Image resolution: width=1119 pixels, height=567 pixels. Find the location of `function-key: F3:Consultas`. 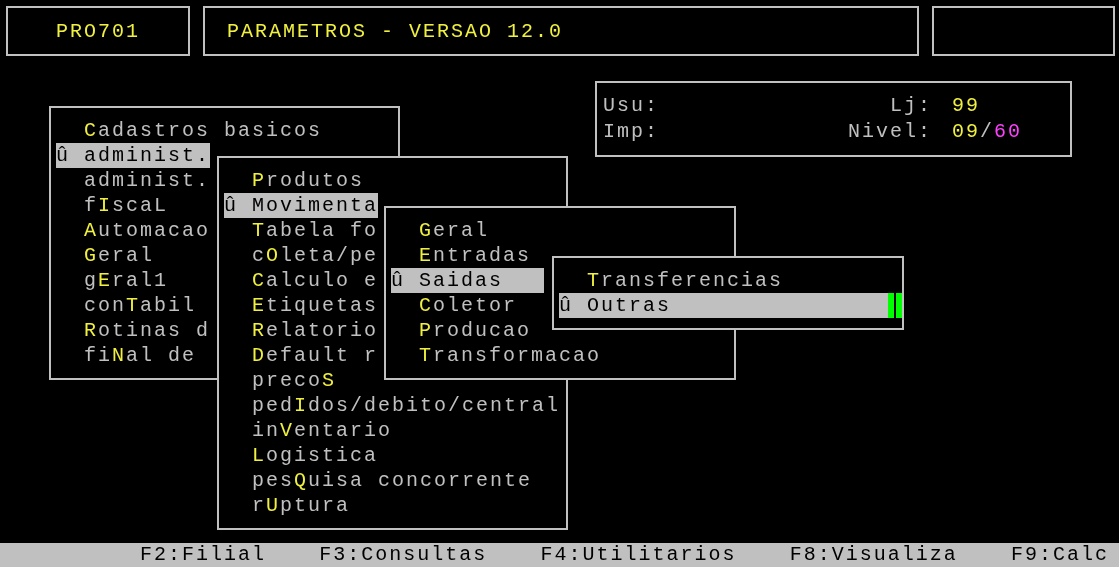

function-key: F3:Consultas is located at coordinates (403, 555).